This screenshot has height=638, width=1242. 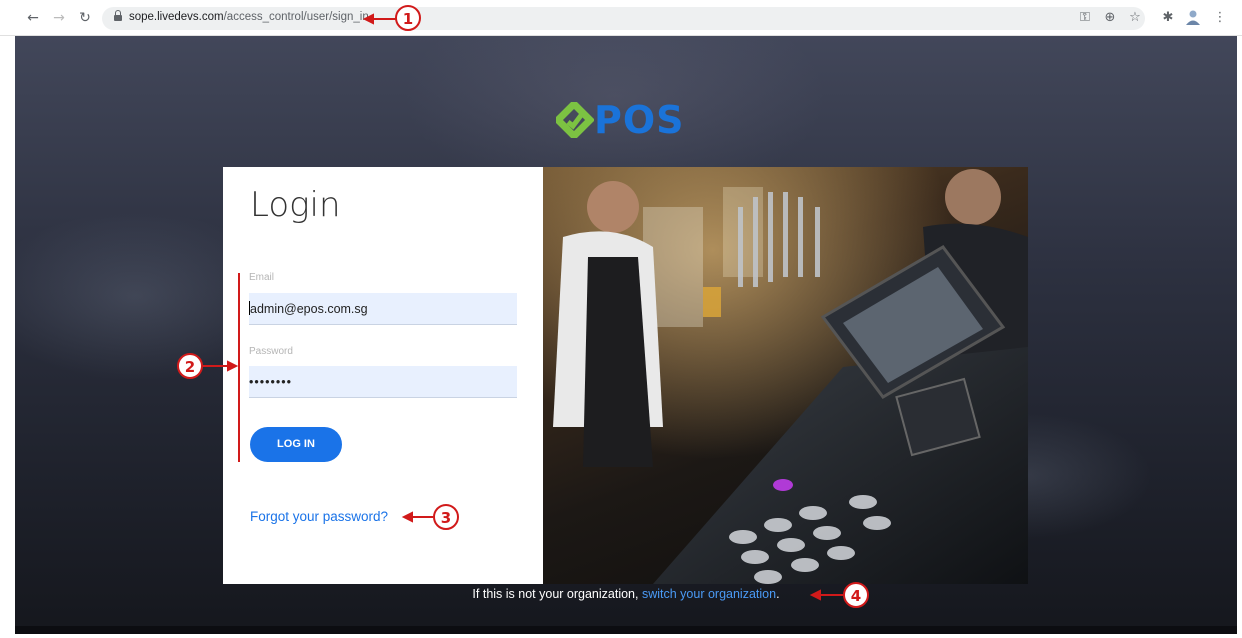 I want to click on footer-text: If this is not your organization,, so click(x=555, y=594).